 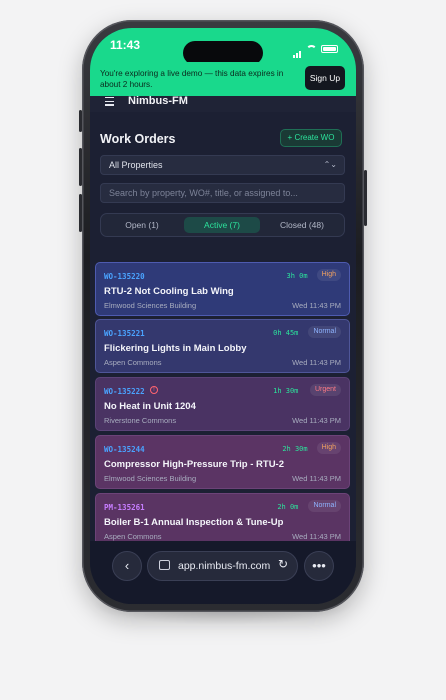 I want to click on status-bar: 11:43, so click(x=223, y=46).